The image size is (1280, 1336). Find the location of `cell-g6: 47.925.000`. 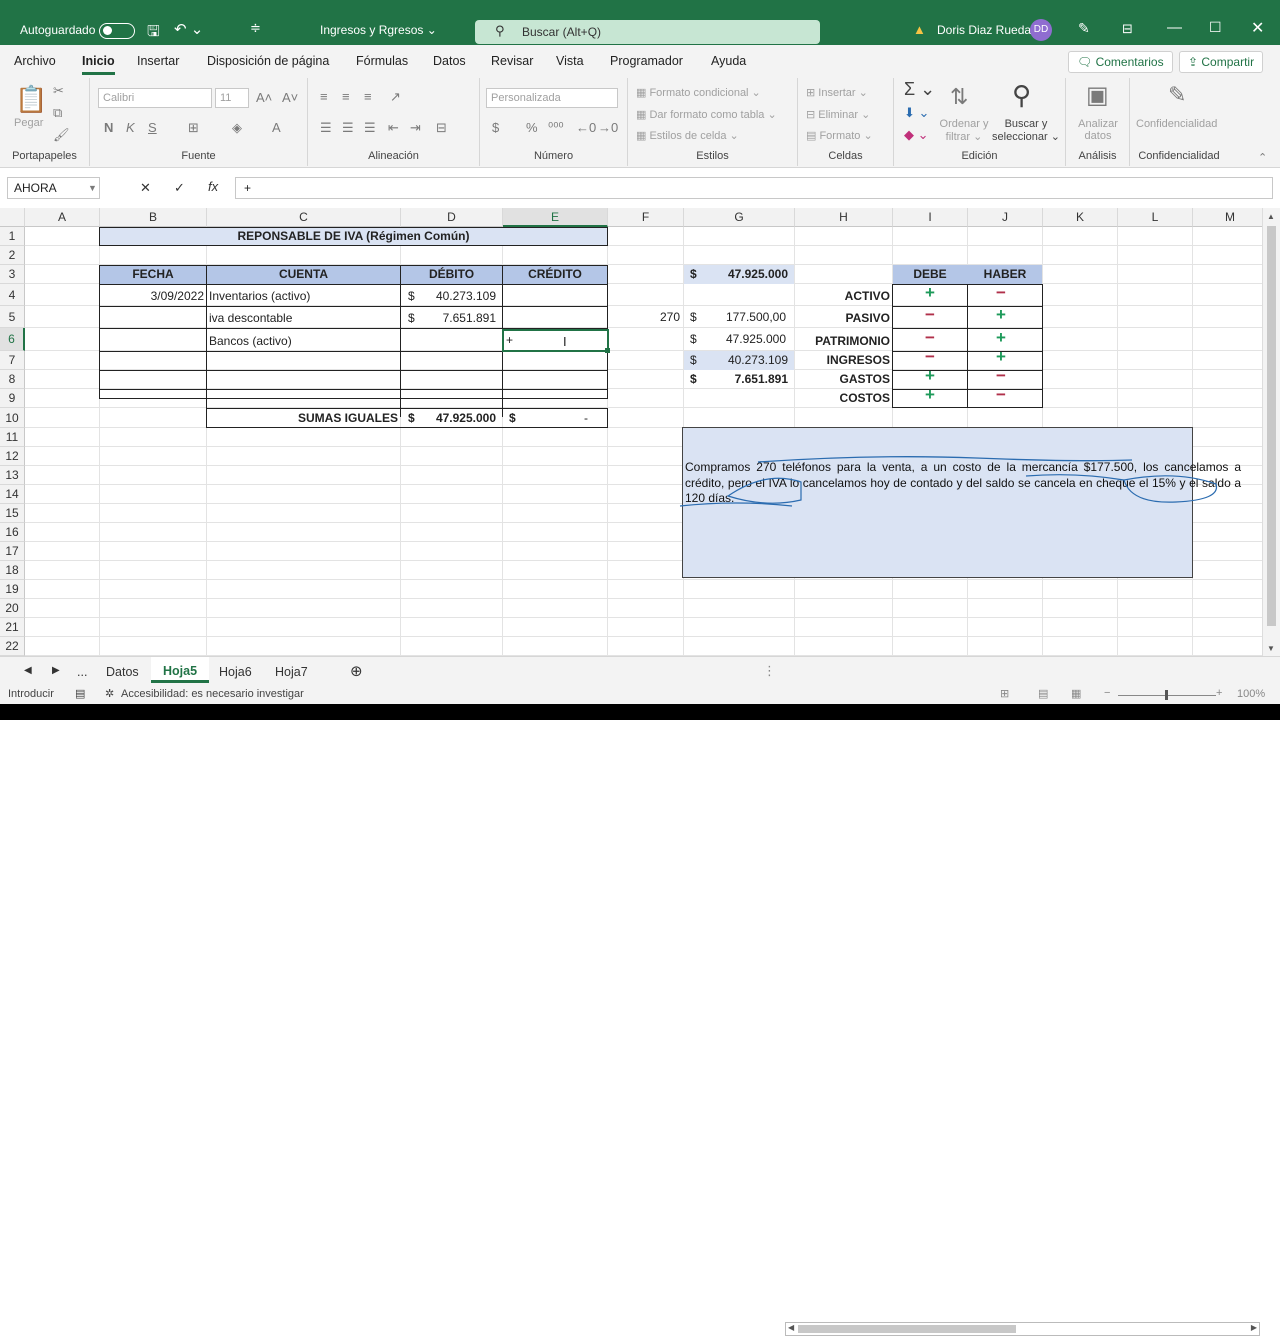

cell-g6: 47.925.000 is located at coordinates (735, 339).